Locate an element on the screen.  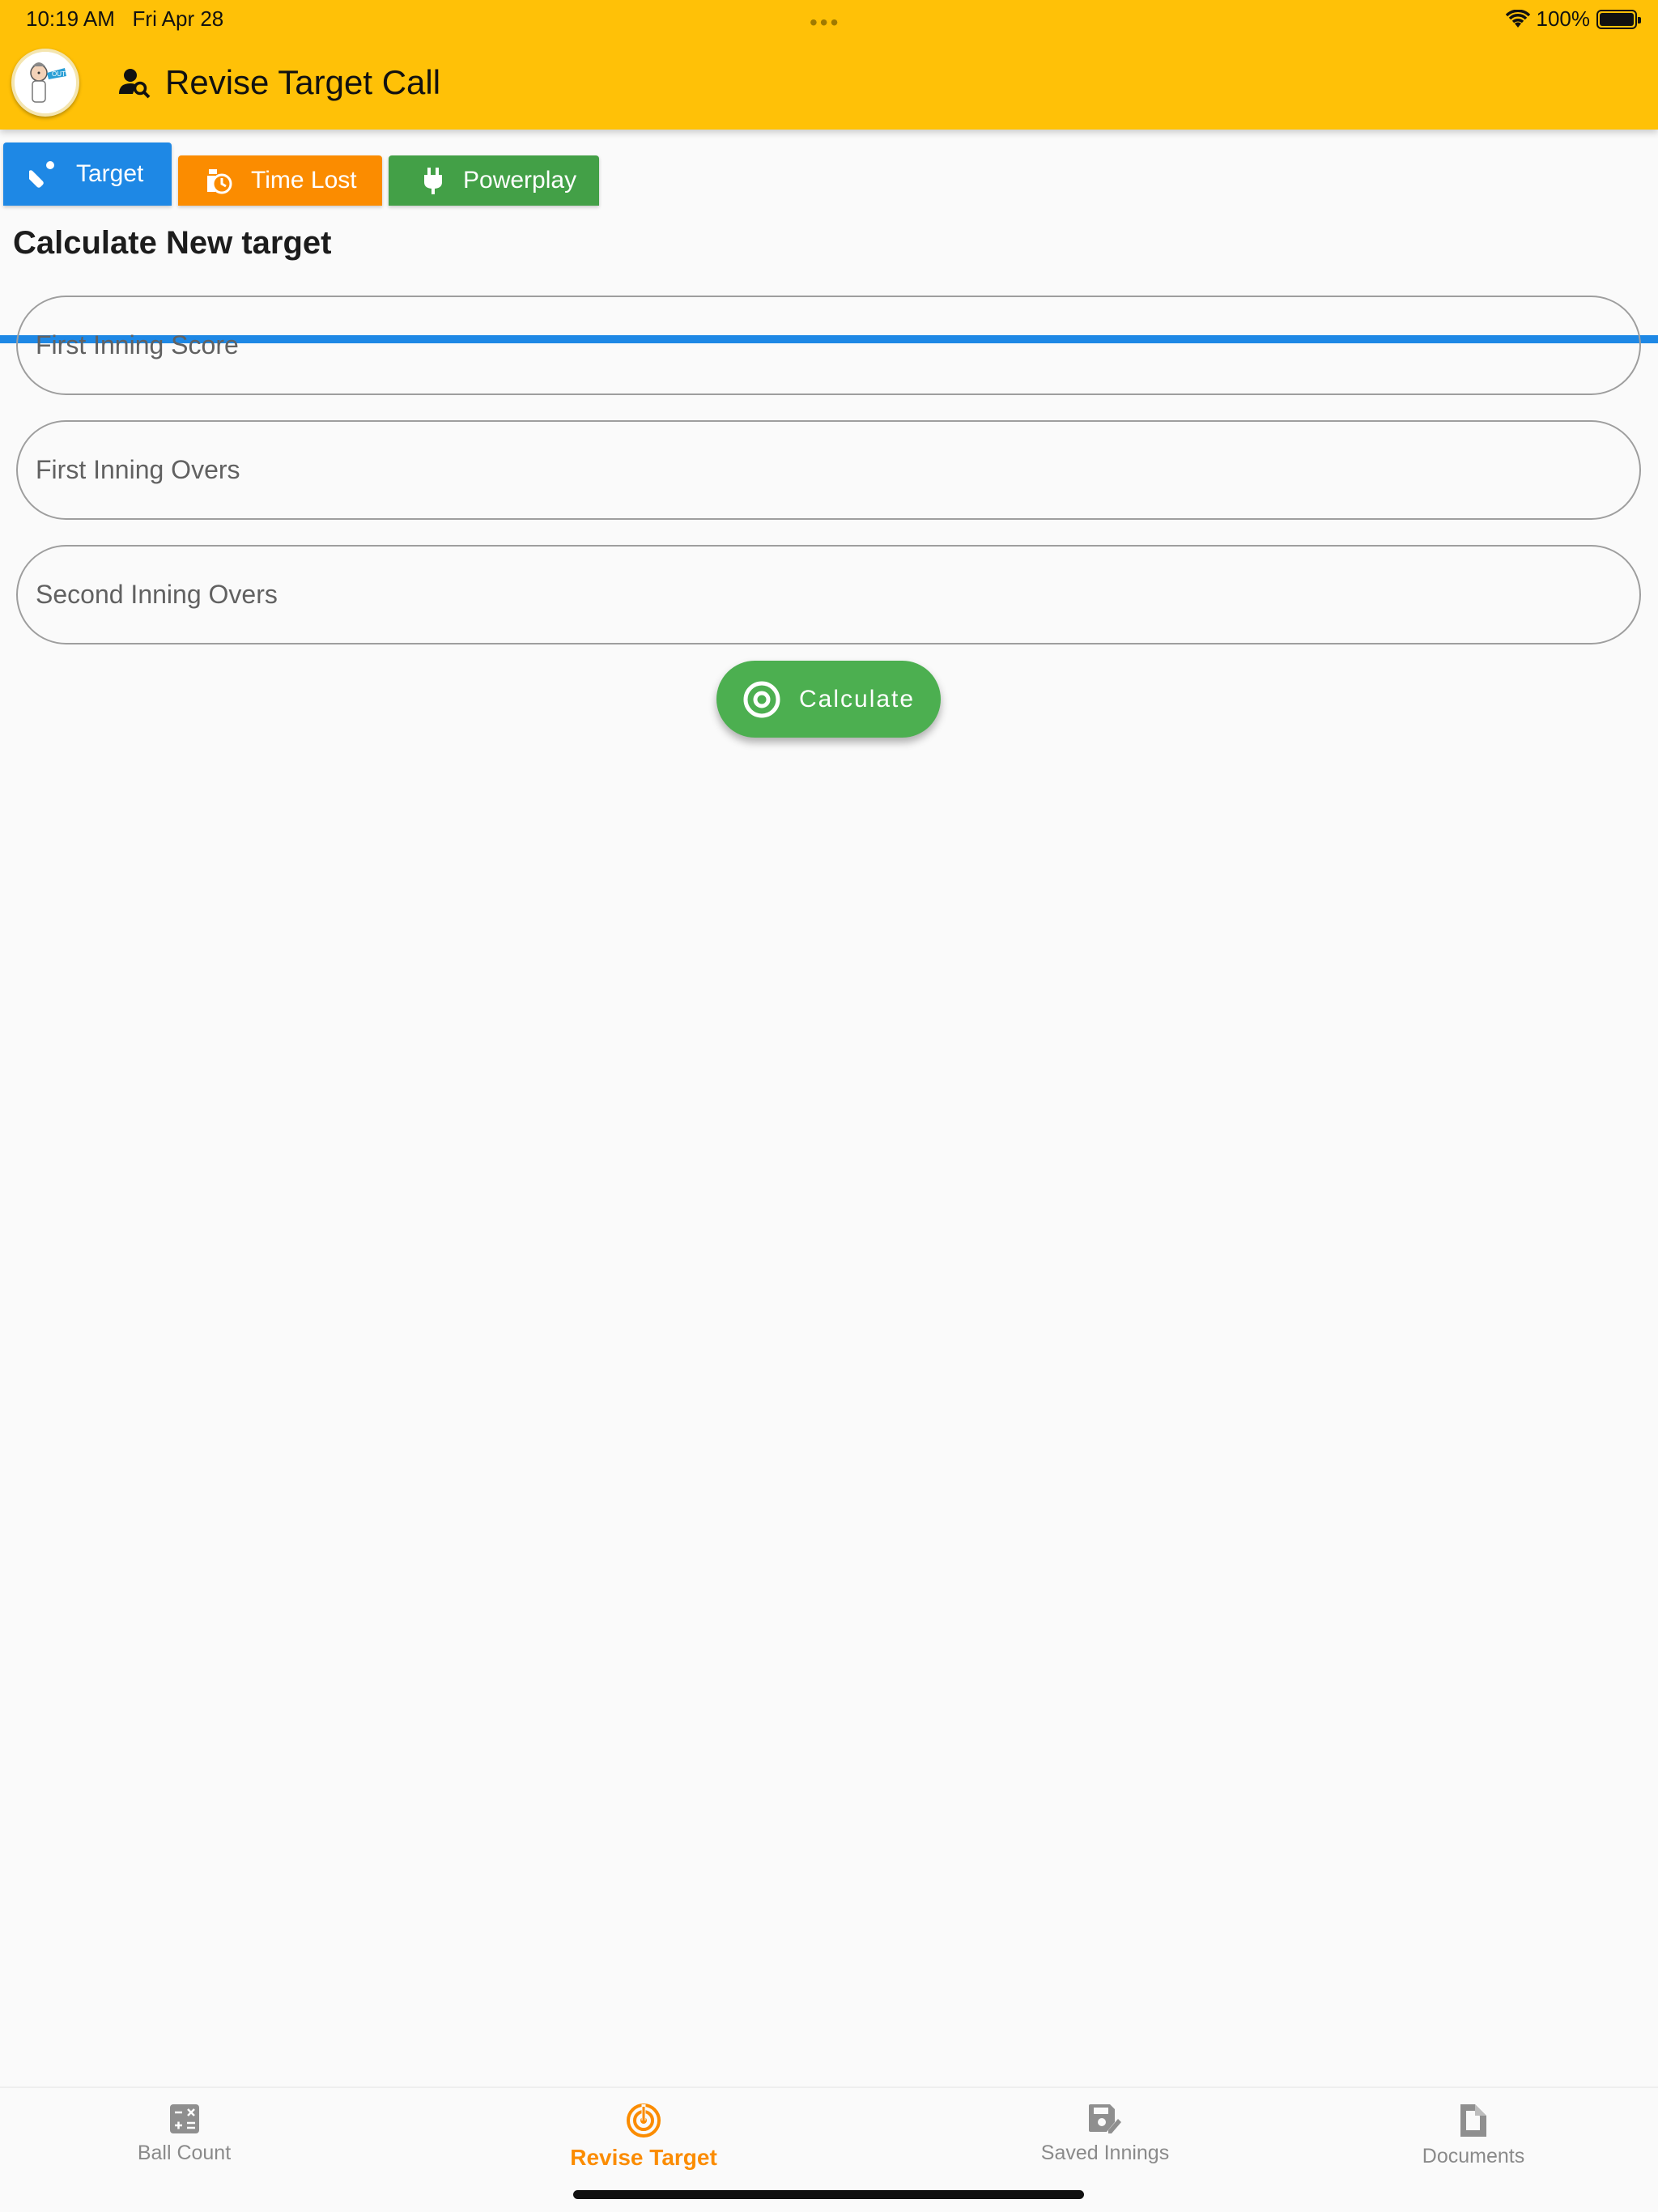
home-indicator is located at coordinates (828, 2195).